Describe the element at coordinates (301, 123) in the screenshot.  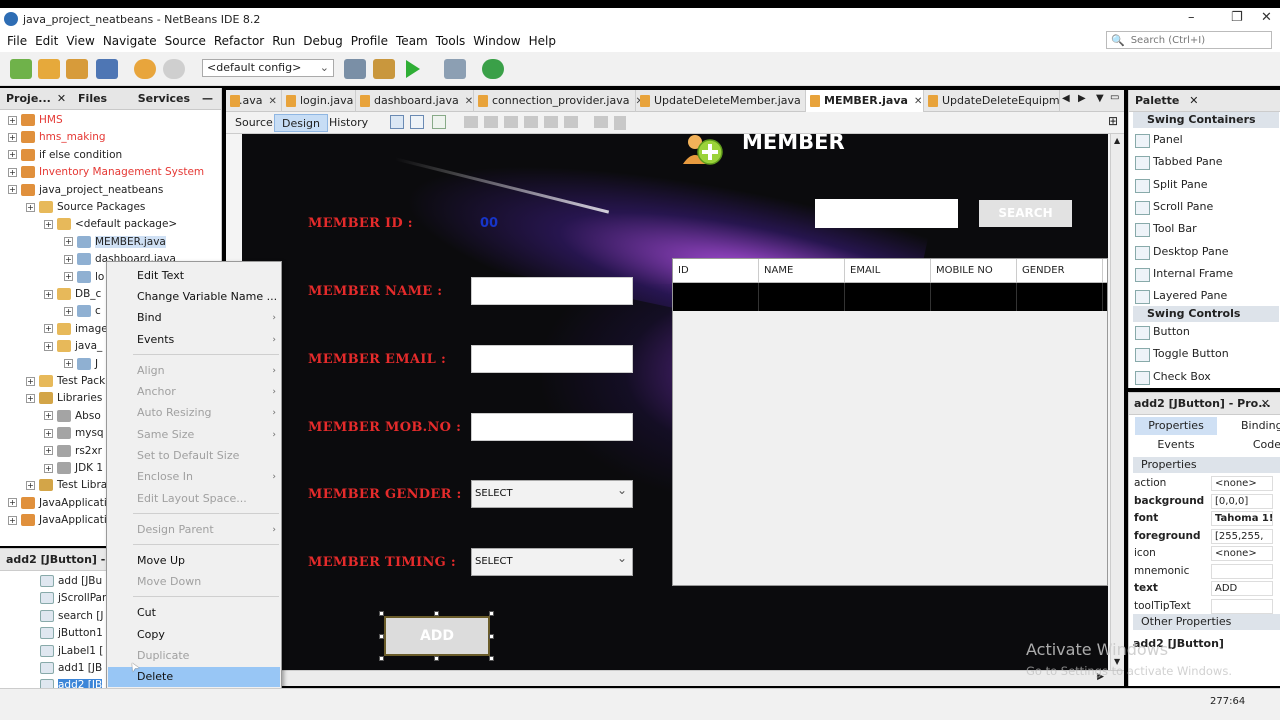
I see `tab-design: Design` at that location.